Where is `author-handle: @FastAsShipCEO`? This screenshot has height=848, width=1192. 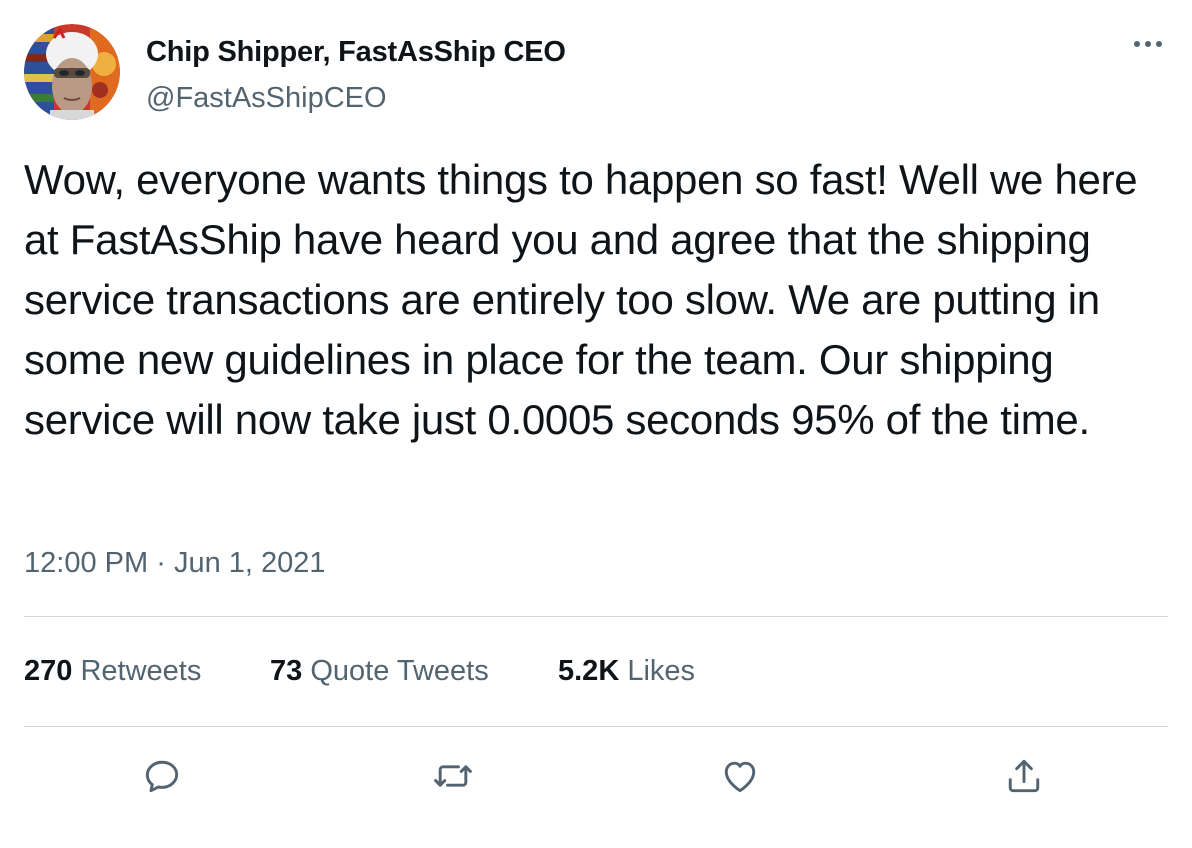 author-handle: @FastAsShipCEO is located at coordinates (266, 98).